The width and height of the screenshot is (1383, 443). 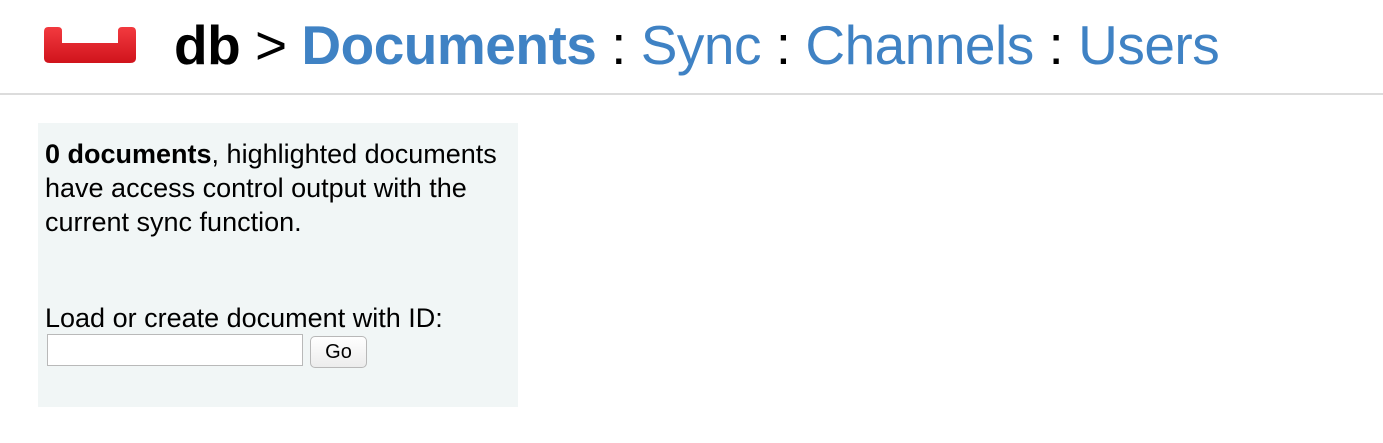 I want to click on go-button: Go, so click(x=338, y=352).